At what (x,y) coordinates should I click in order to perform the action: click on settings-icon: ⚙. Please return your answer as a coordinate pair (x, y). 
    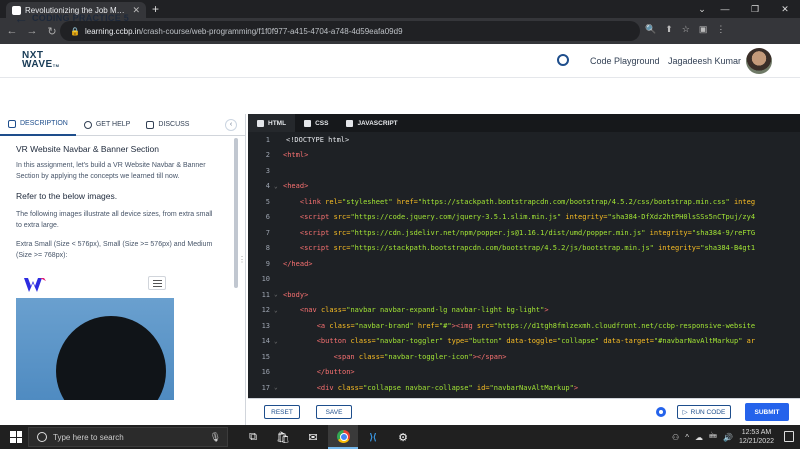
    Looking at the image, I should click on (403, 437).